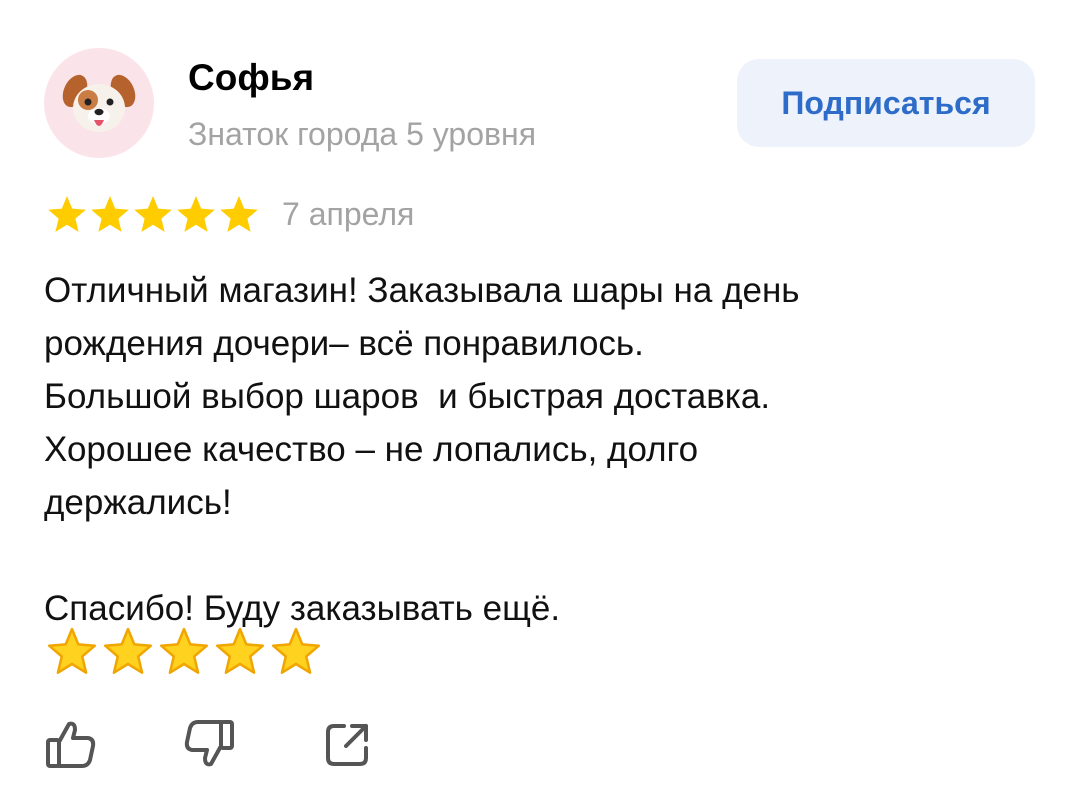  I want to click on emoji-stars, so click(184, 651).